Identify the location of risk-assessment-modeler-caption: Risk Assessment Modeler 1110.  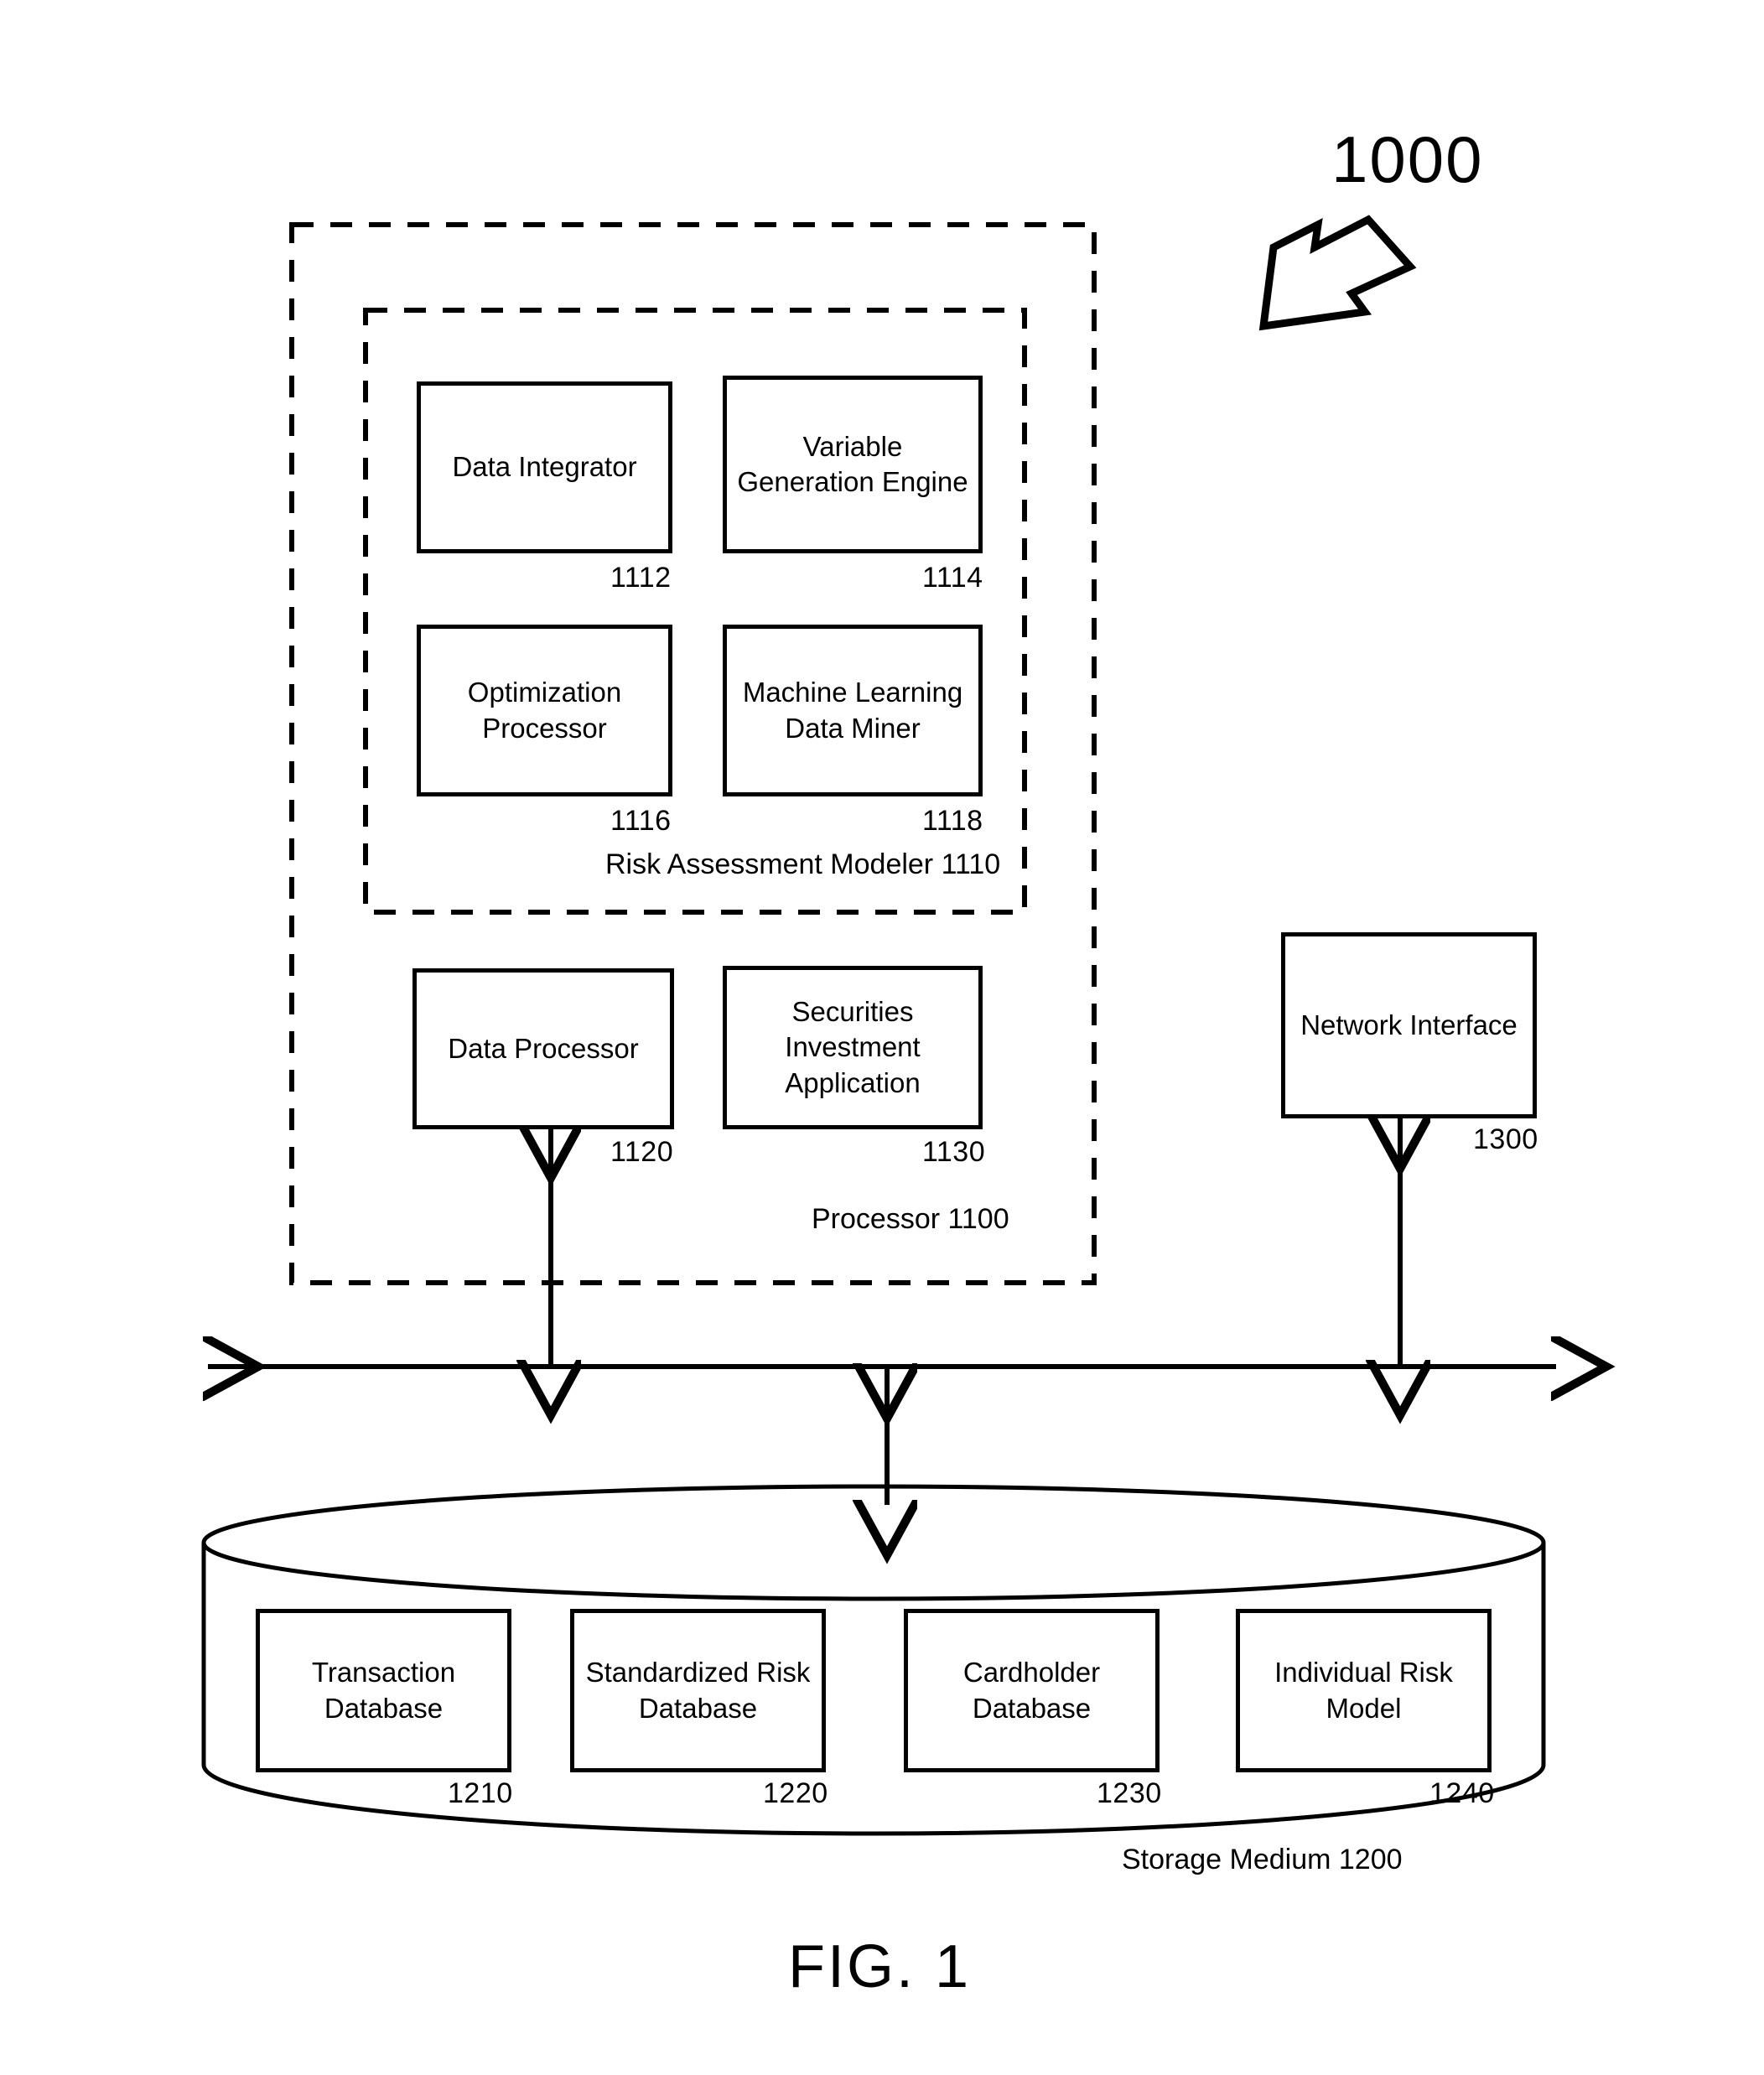
(803, 864).